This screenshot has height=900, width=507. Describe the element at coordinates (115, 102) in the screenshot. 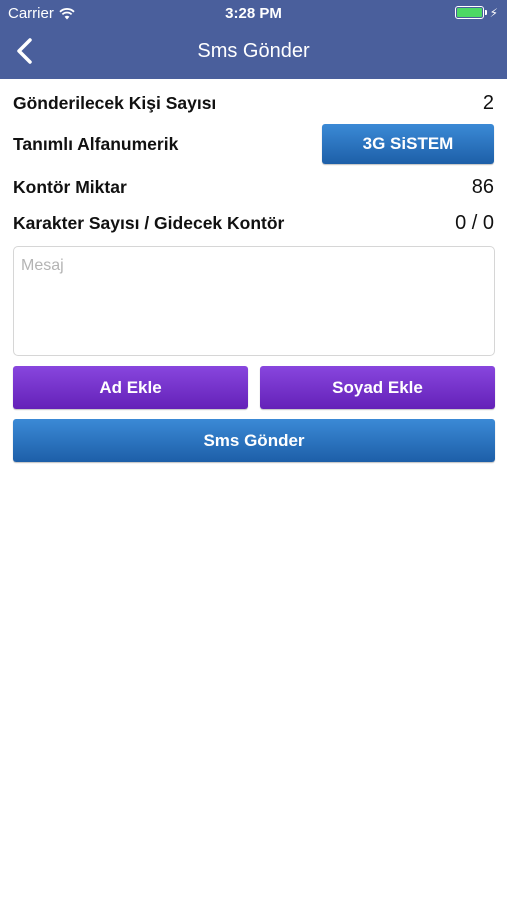

I see `recipient-count-label: Gönderilecek Kişi Sayısı` at that location.